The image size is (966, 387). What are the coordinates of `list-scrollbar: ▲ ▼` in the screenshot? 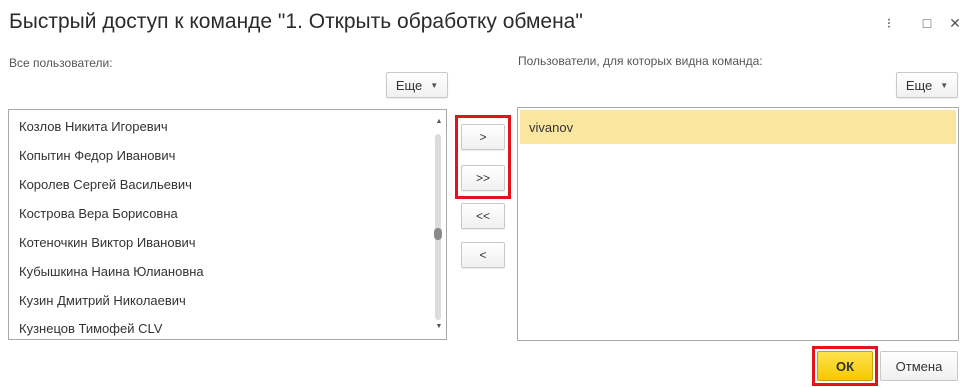 It's located at (439, 224).